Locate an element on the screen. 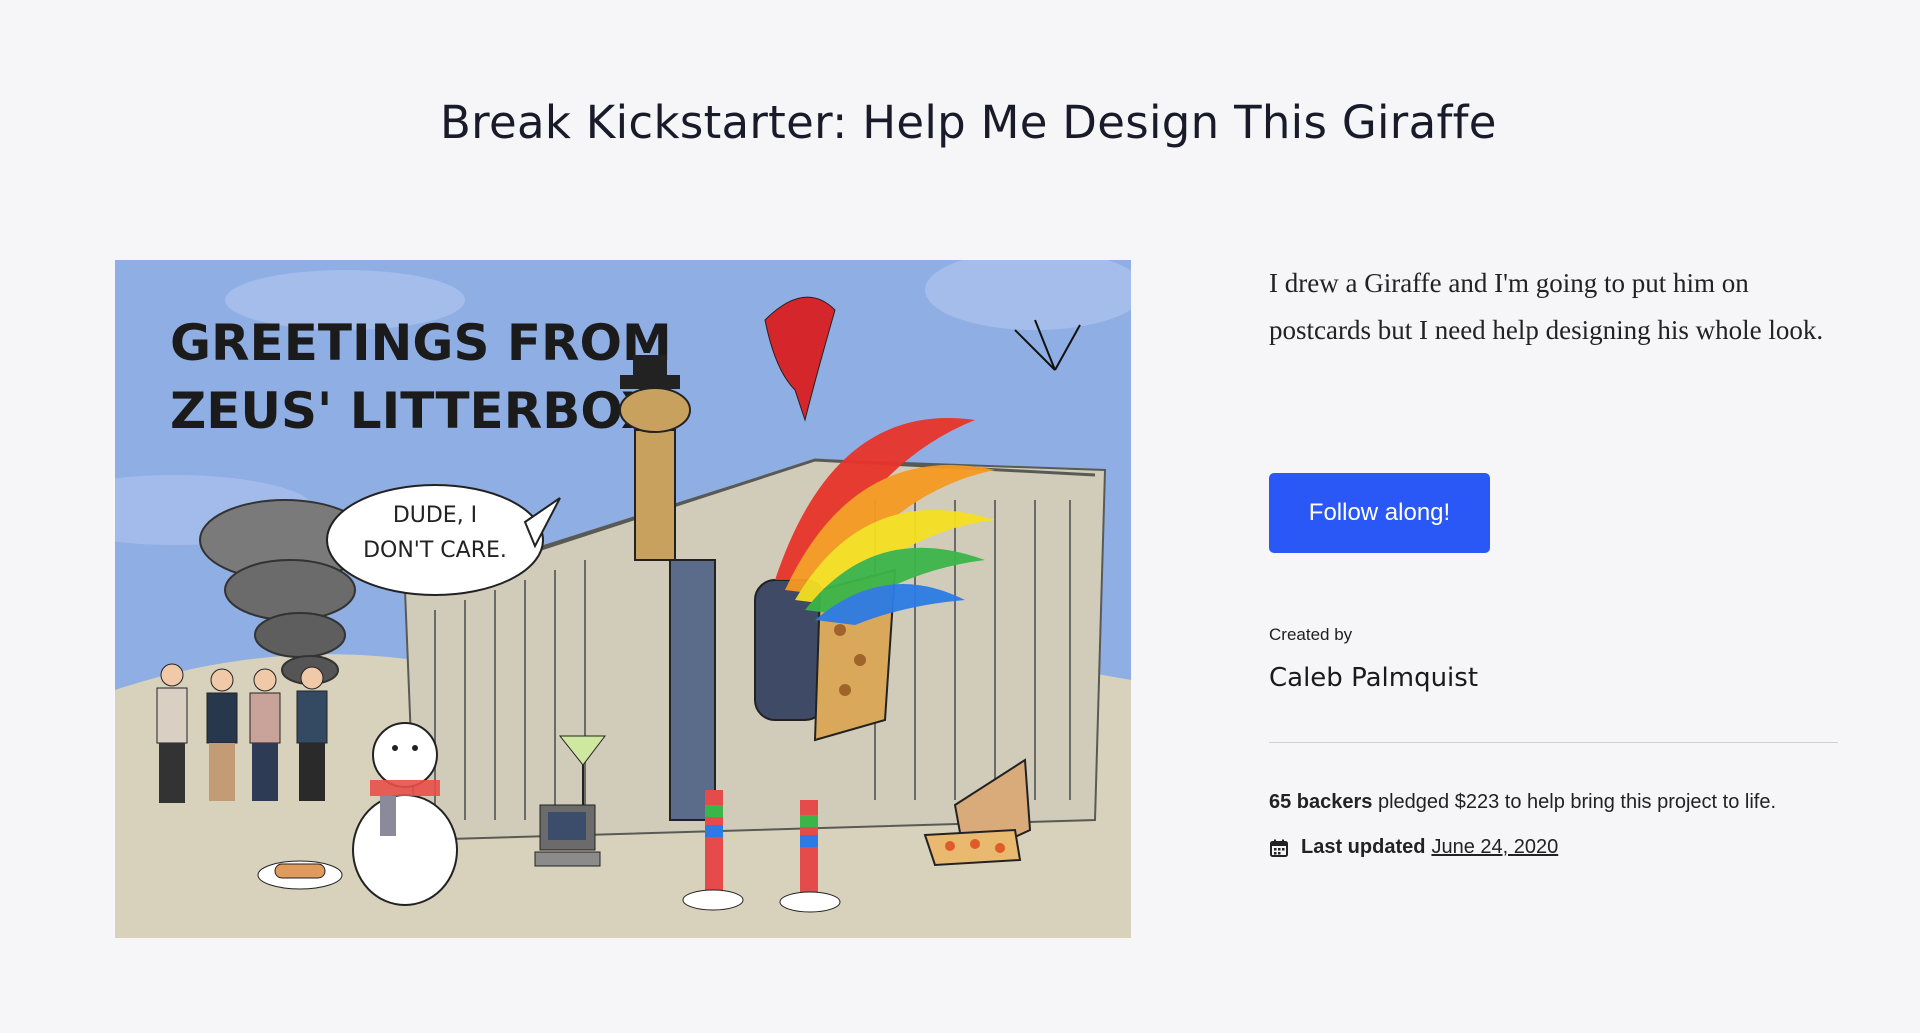 Image resolution: width=1920 pixels, height=1033 pixels. created-by-label: Created by is located at coordinates (1311, 634).